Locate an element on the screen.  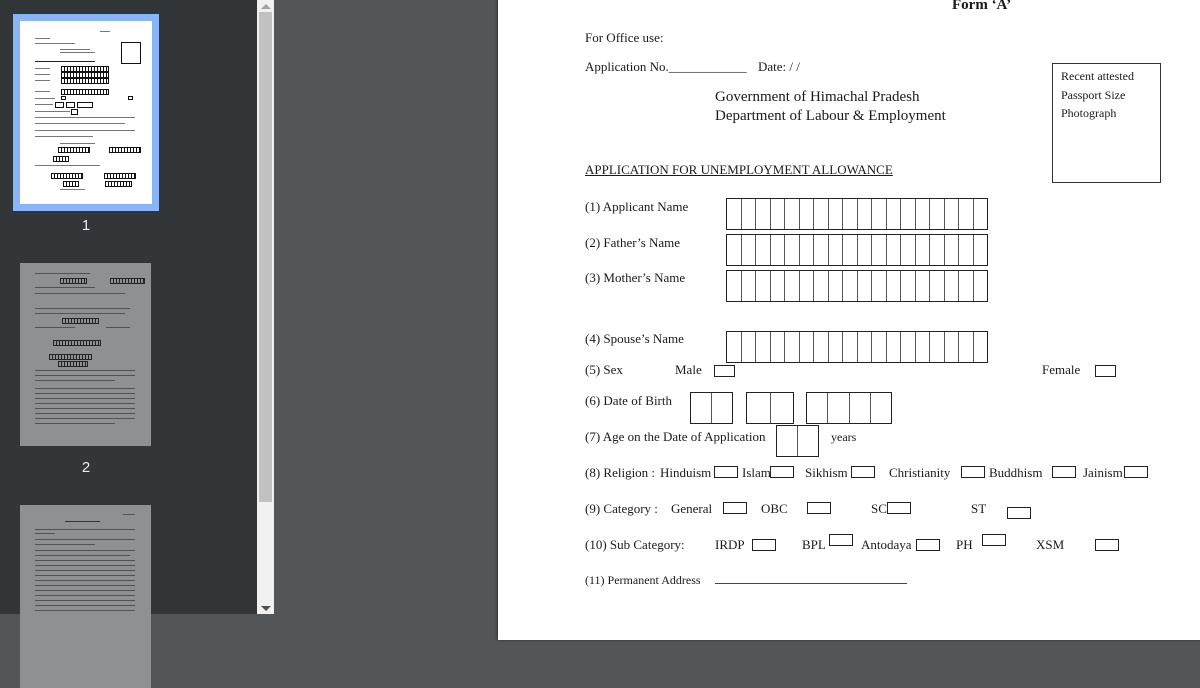
sub-category-xsm-checkbox is located at coordinates (1107, 545).